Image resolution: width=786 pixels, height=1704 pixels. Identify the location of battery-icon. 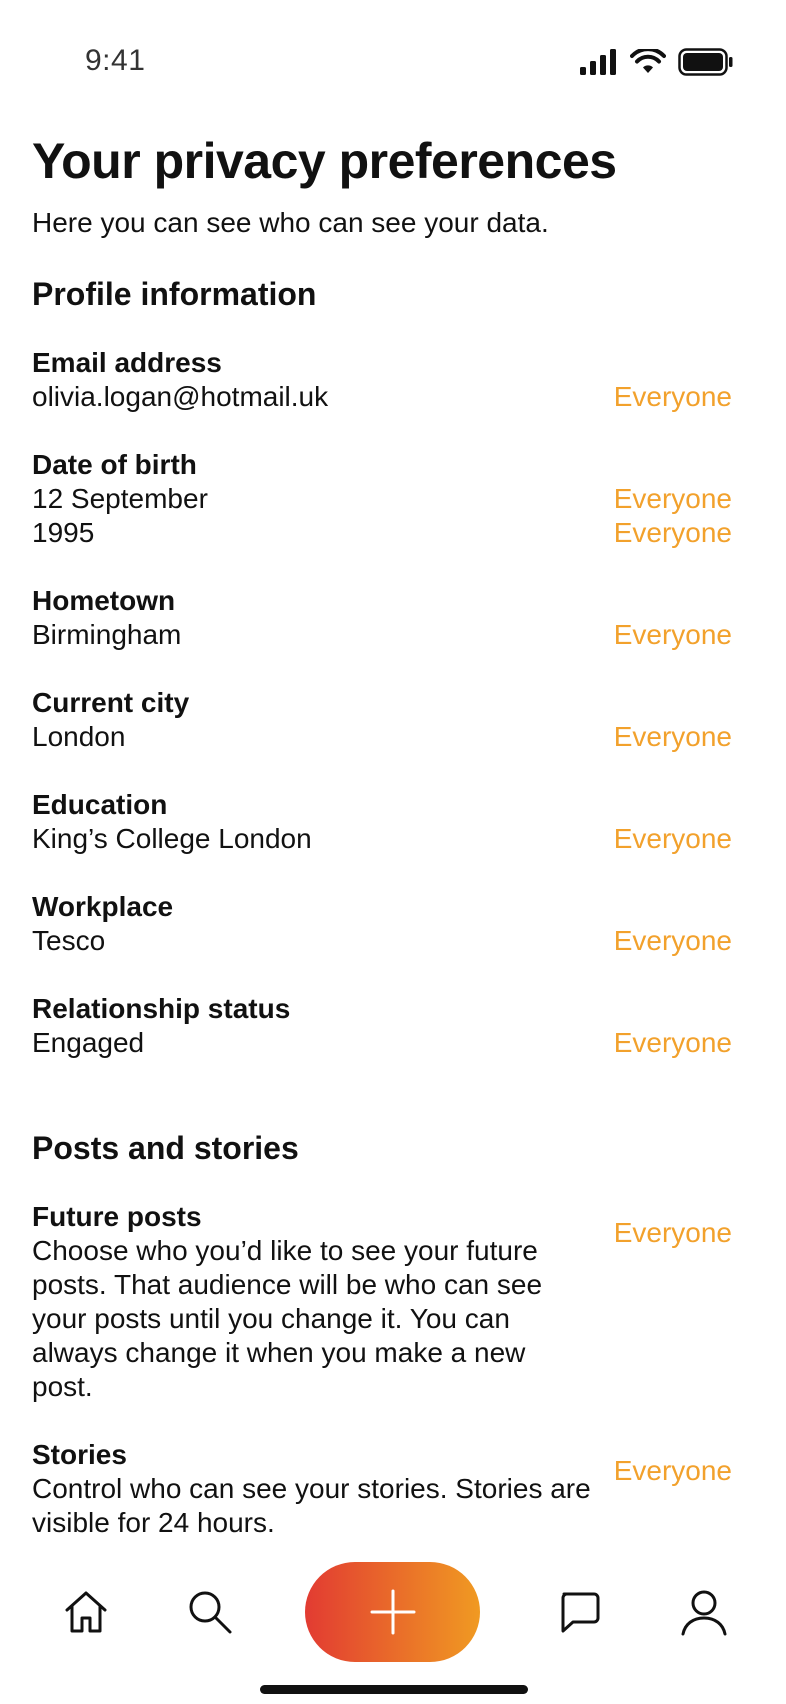
(705, 62).